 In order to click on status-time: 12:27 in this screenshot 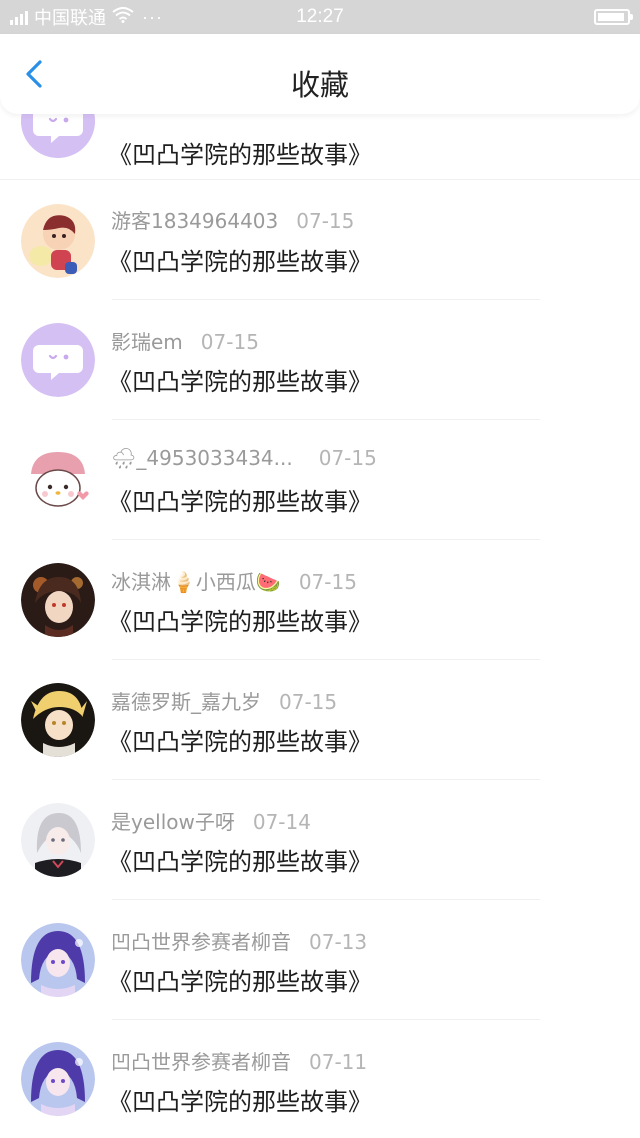, I will do `click(320, 16)`.